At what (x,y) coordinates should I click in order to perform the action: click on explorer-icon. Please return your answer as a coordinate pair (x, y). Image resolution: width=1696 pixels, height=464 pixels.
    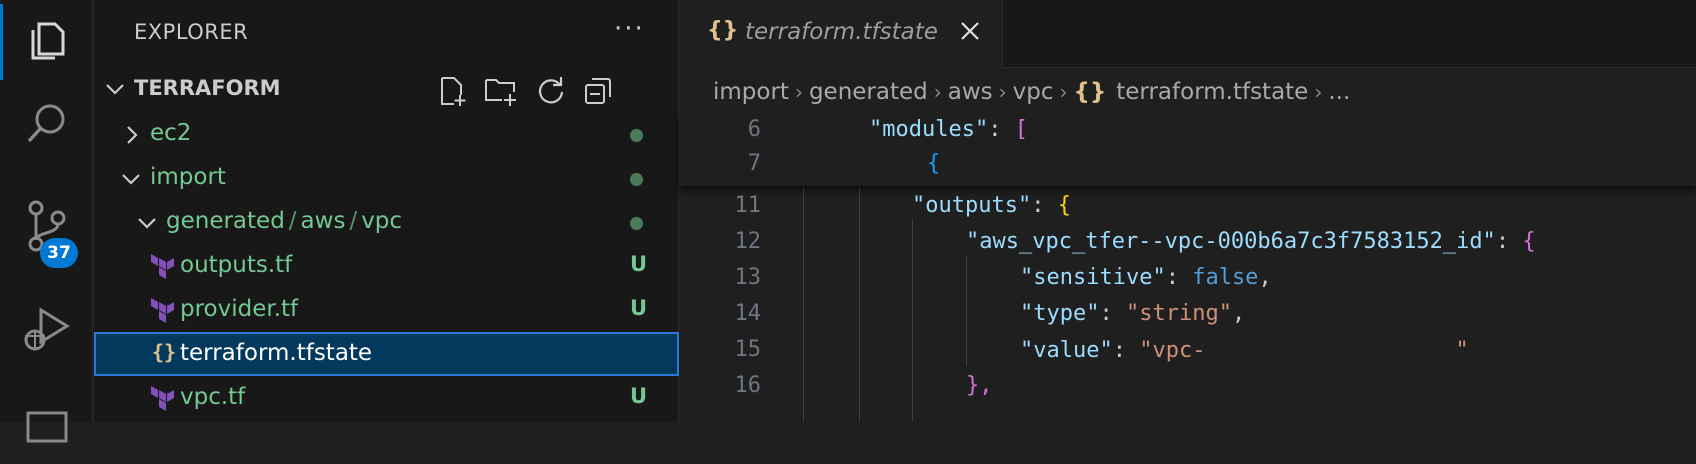
    Looking at the image, I should click on (47, 42).